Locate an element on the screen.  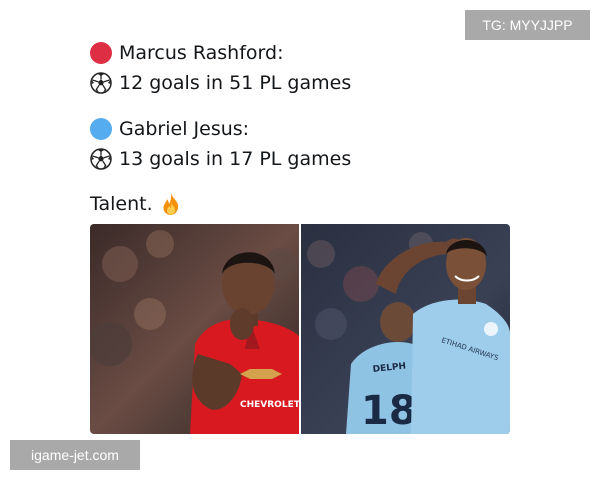
back-number-18: 18 is located at coordinates (389, 411).